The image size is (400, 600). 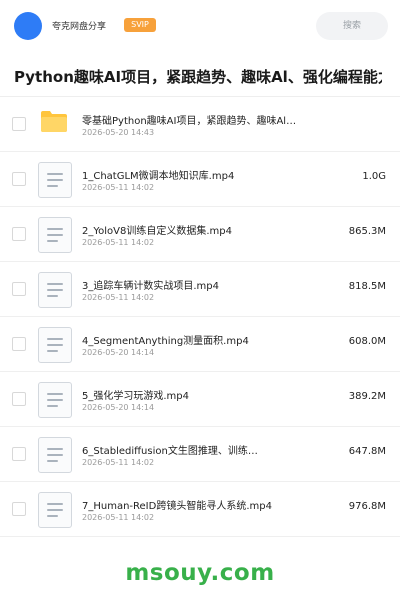 What do you see at coordinates (54, 121) in the screenshot?
I see `folder-icon` at bounding box center [54, 121].